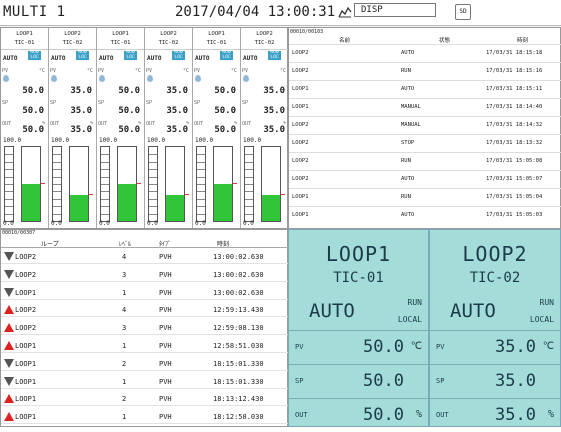 This screenshot has height=432, width=561. What do you see at coordinates (395, 10) in the screenshot?
I see `disp-button: DISP` at bounding box center [395, 10].